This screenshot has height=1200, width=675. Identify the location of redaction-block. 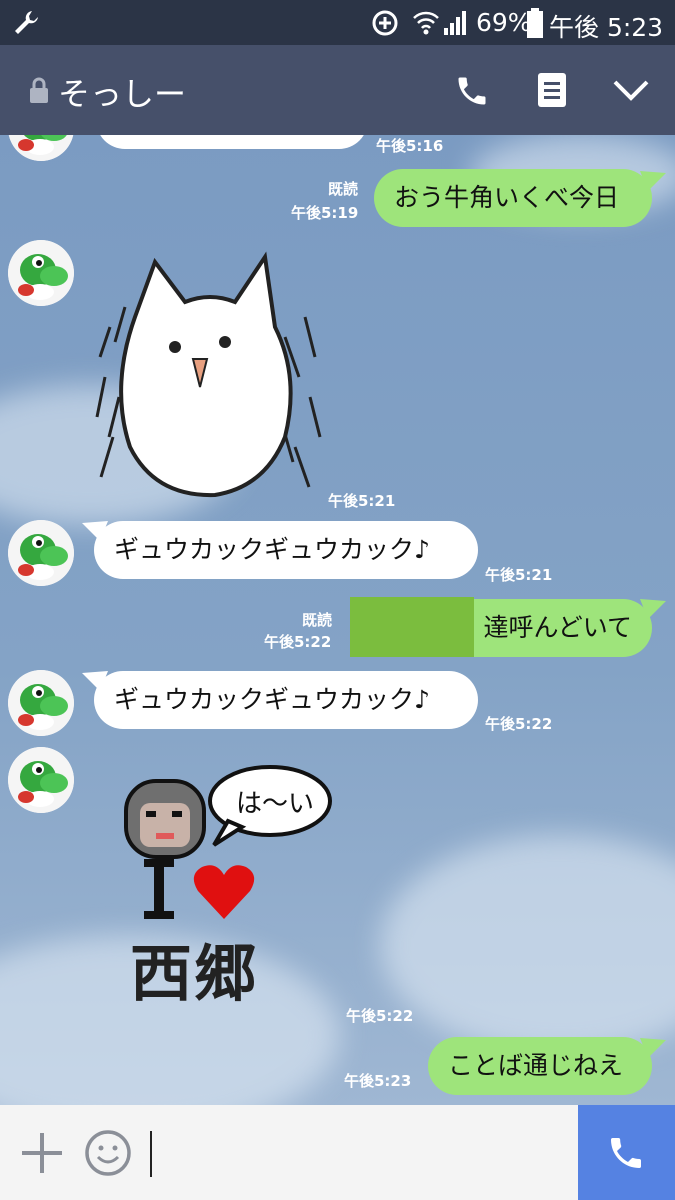
(412, 627).